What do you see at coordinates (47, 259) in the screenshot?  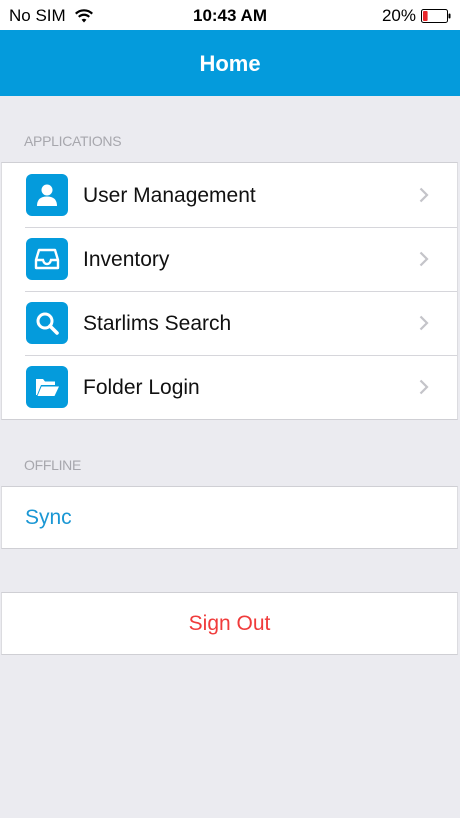 I see `inbox-tray-icon` at bounding box center [47, 259].